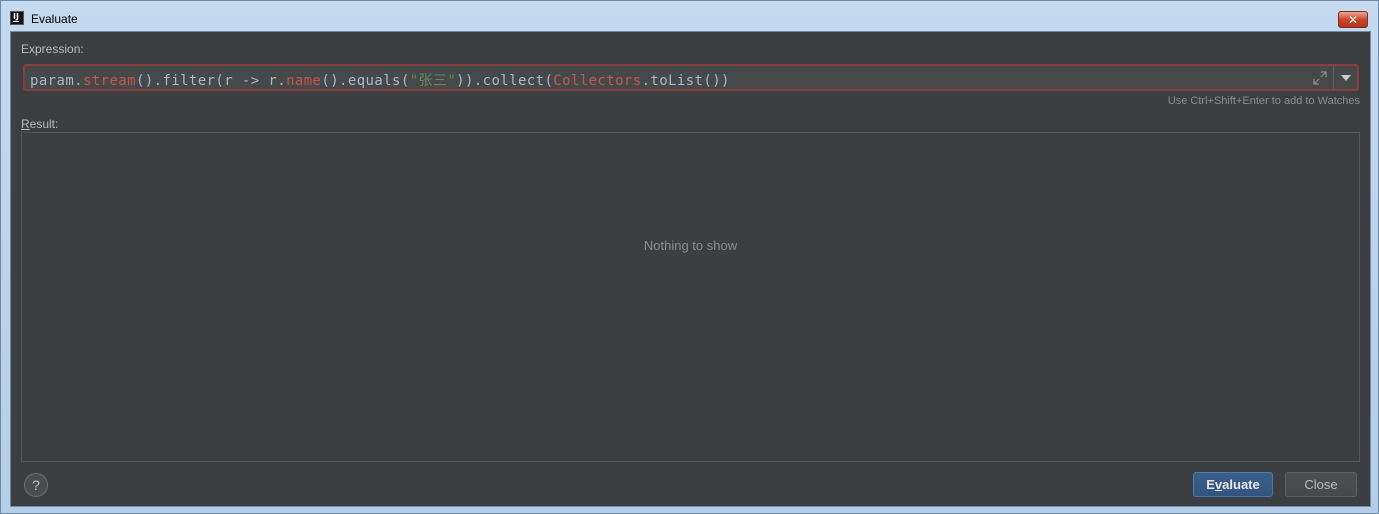 This screenshot has height=514, width=1379. Describe the element at coordinates (1353, 19) in the screenshot. I see `window-close-button: ✕` at that location.